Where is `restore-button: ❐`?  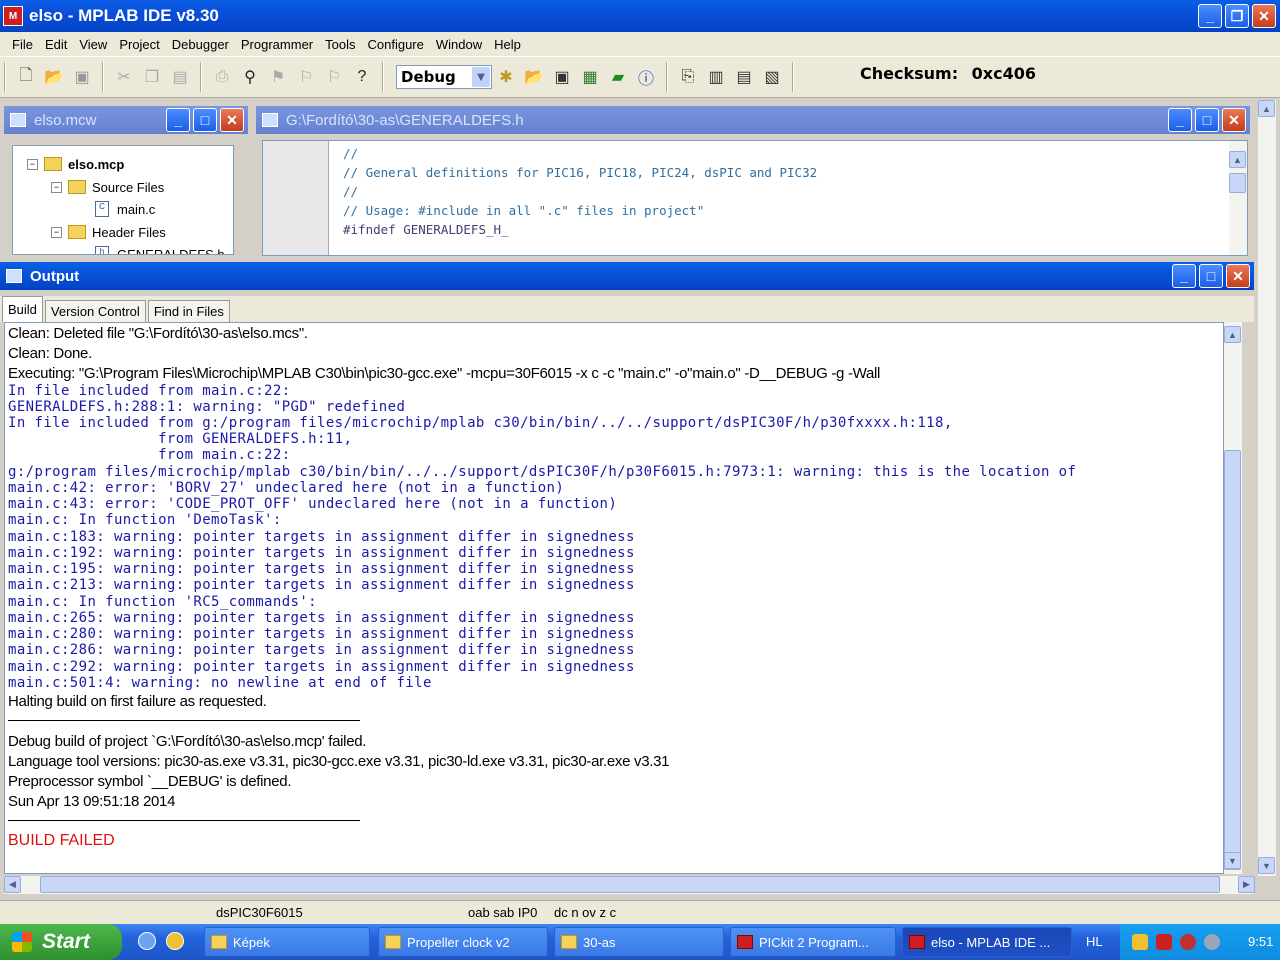 restore-button: ❐ is located at coordinates (1237, 16).